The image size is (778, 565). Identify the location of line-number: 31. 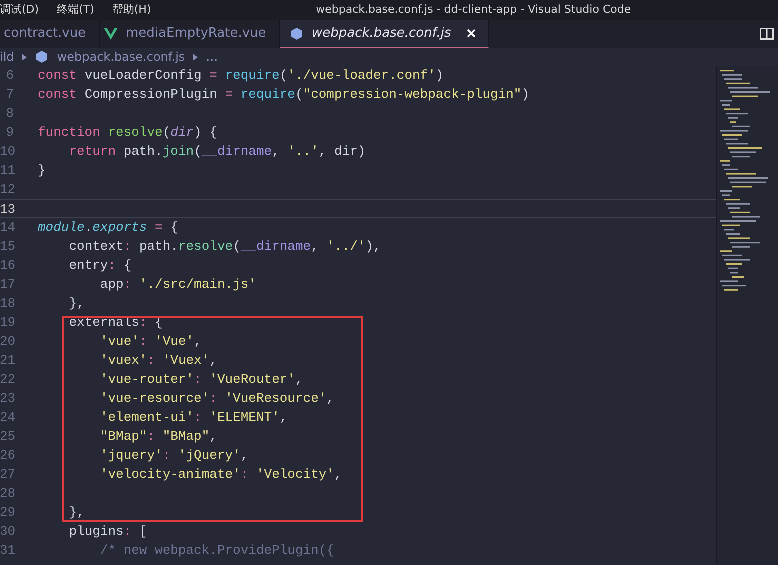
(7, 551).